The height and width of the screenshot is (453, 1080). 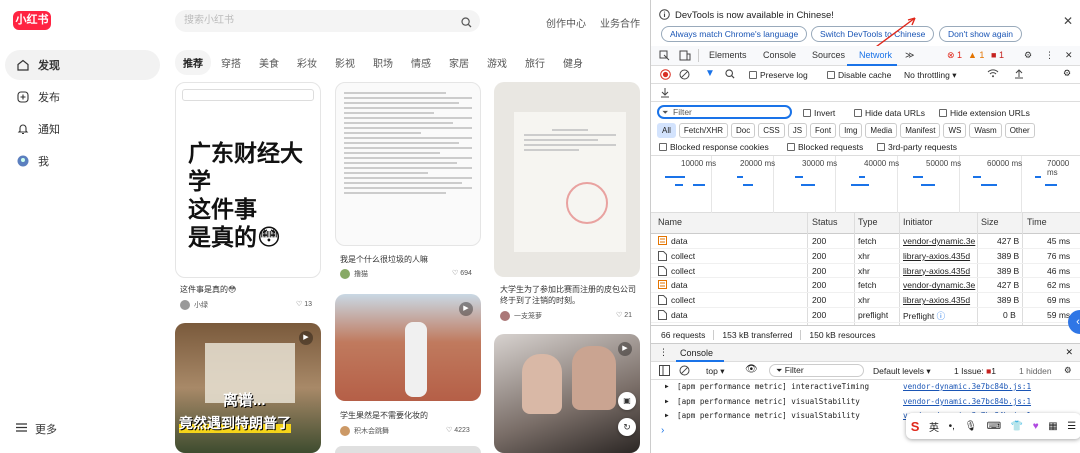 I want to click on error-badge: ⊗ 1, so click(x=954, y=55).